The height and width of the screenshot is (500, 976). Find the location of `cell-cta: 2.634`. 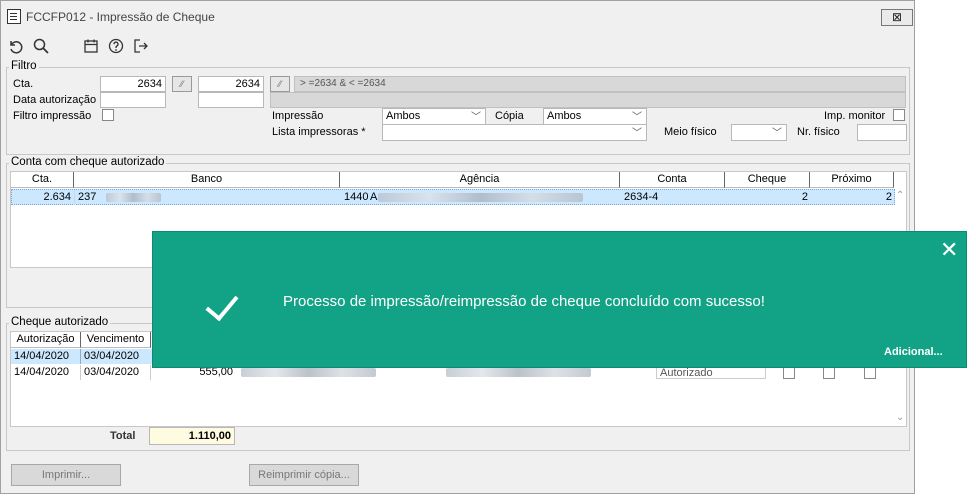

cell-cta: 2.634 is located at coordinates (43, 197).